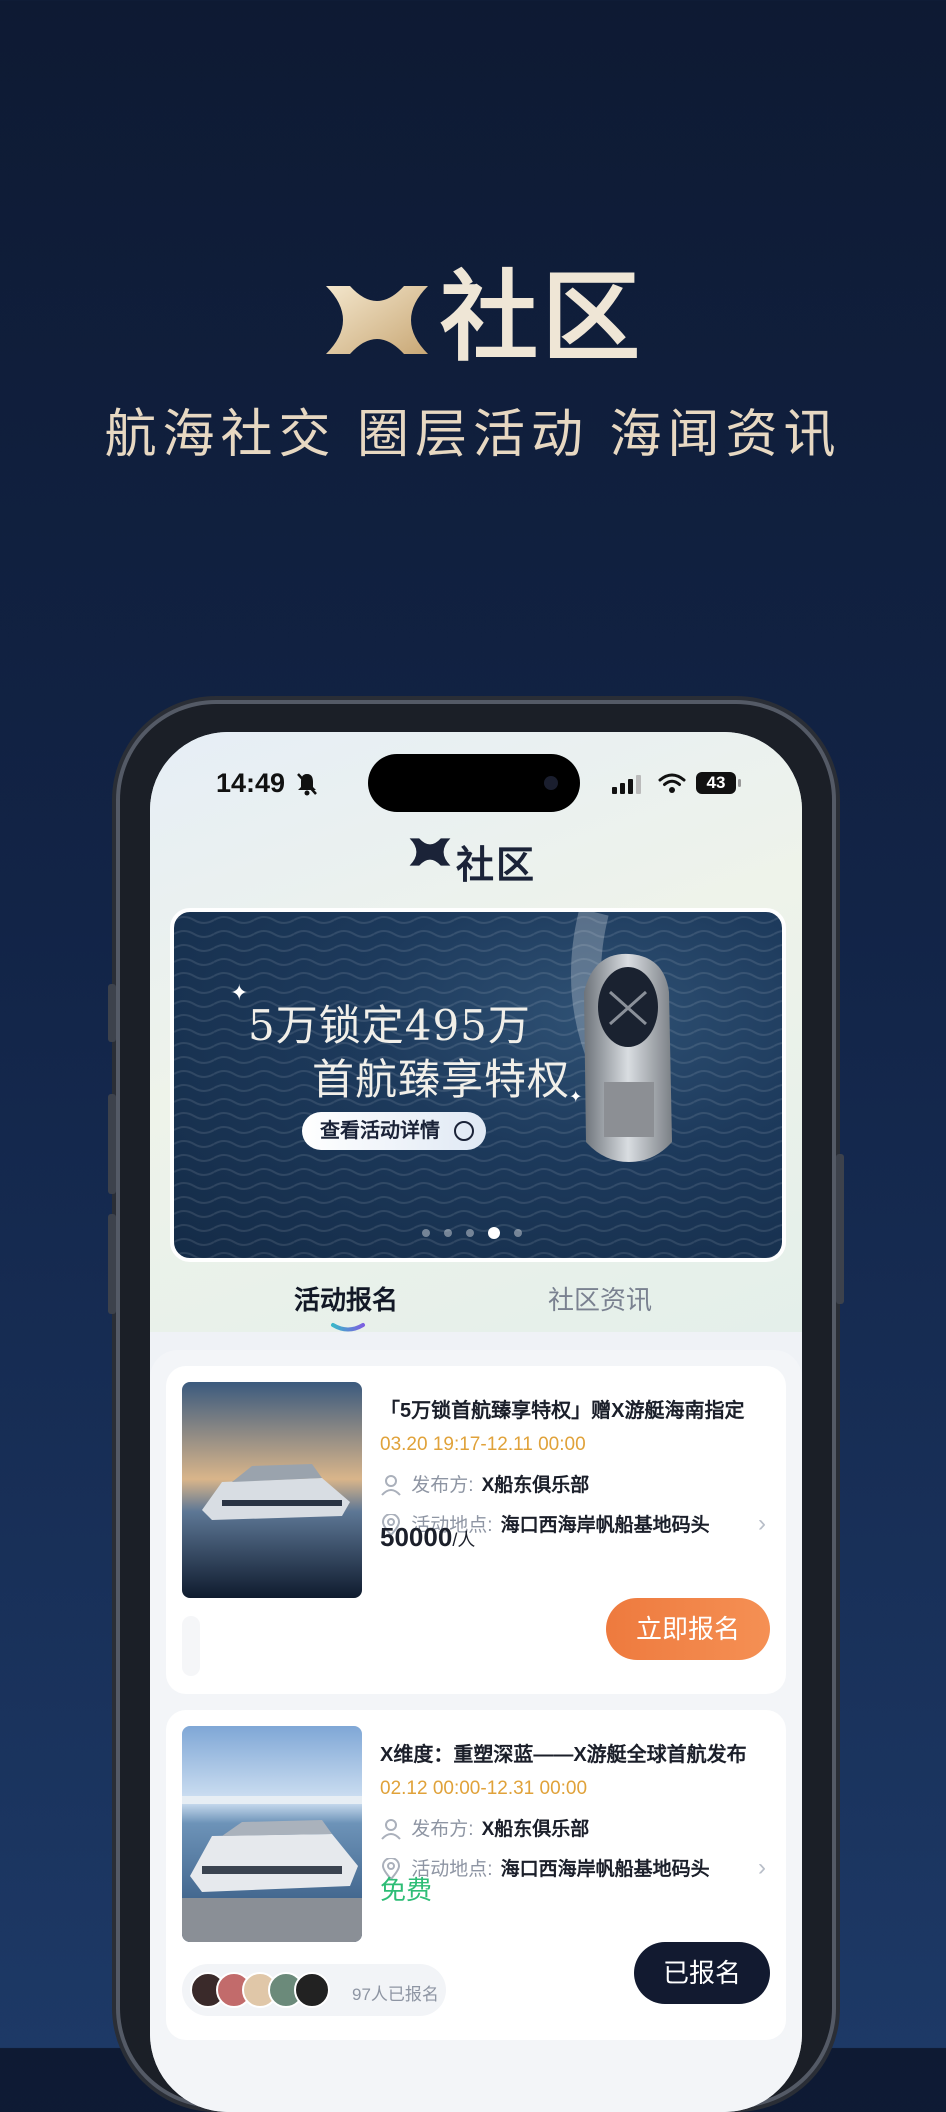 This screenshot has width=946, height=2112. I want to click on status-time: 14:49, so click(251, 783).